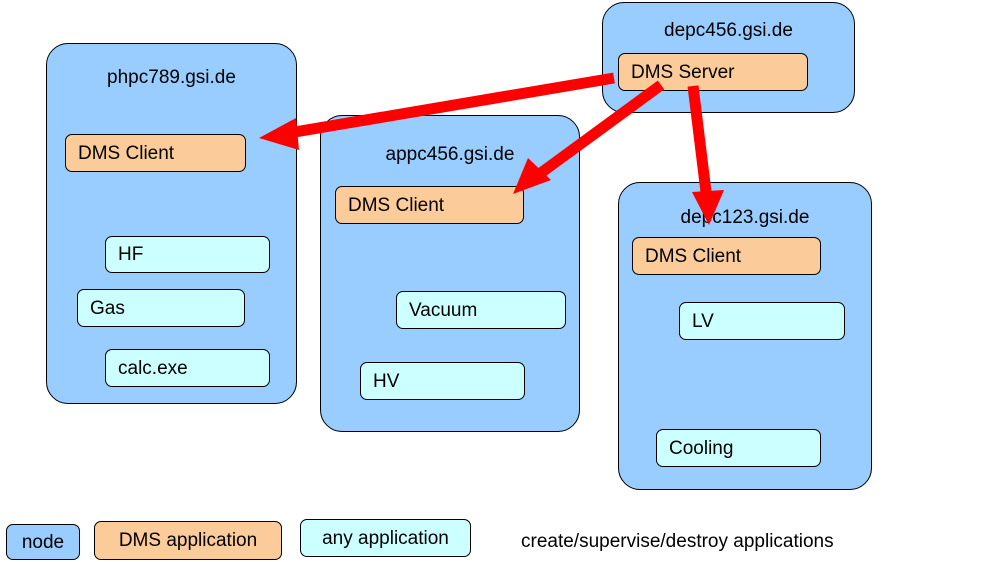 The height and width of the screenshot is (562, 987). Describe the element at coordinates (738, 448) in the screenshot. I see `app-depc123-cooling: Cooling` at that location.